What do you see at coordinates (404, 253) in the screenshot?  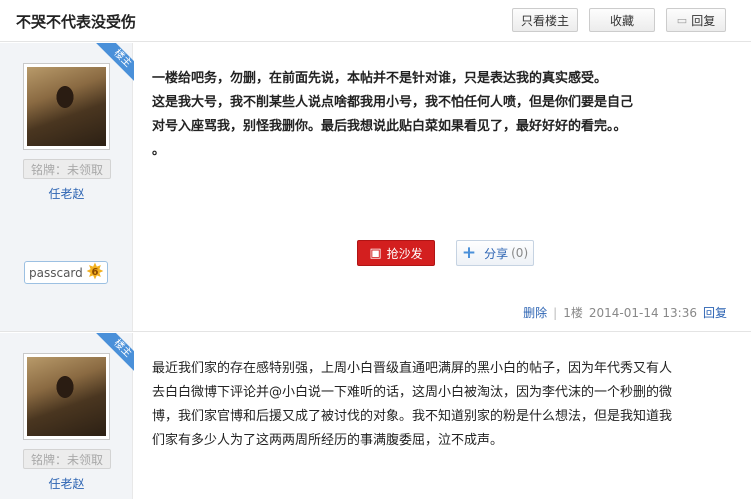 I see `grab-sofa-label: 抢沙发` at bounding box center [404, 253].